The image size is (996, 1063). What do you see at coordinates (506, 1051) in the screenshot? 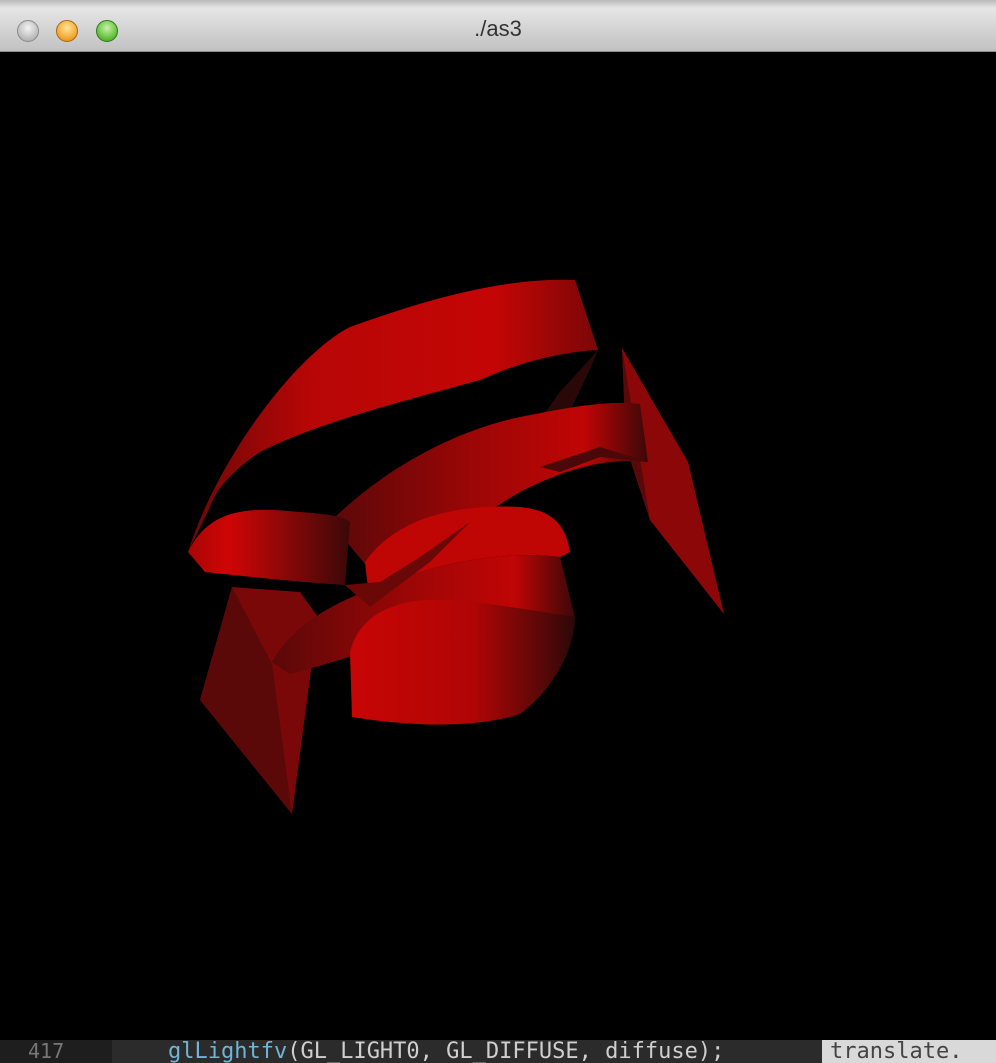
I see `code-args: (GL_LIGHT0, GL_DIFFUSE, diffuse);` at bounding box center [506, 1051].